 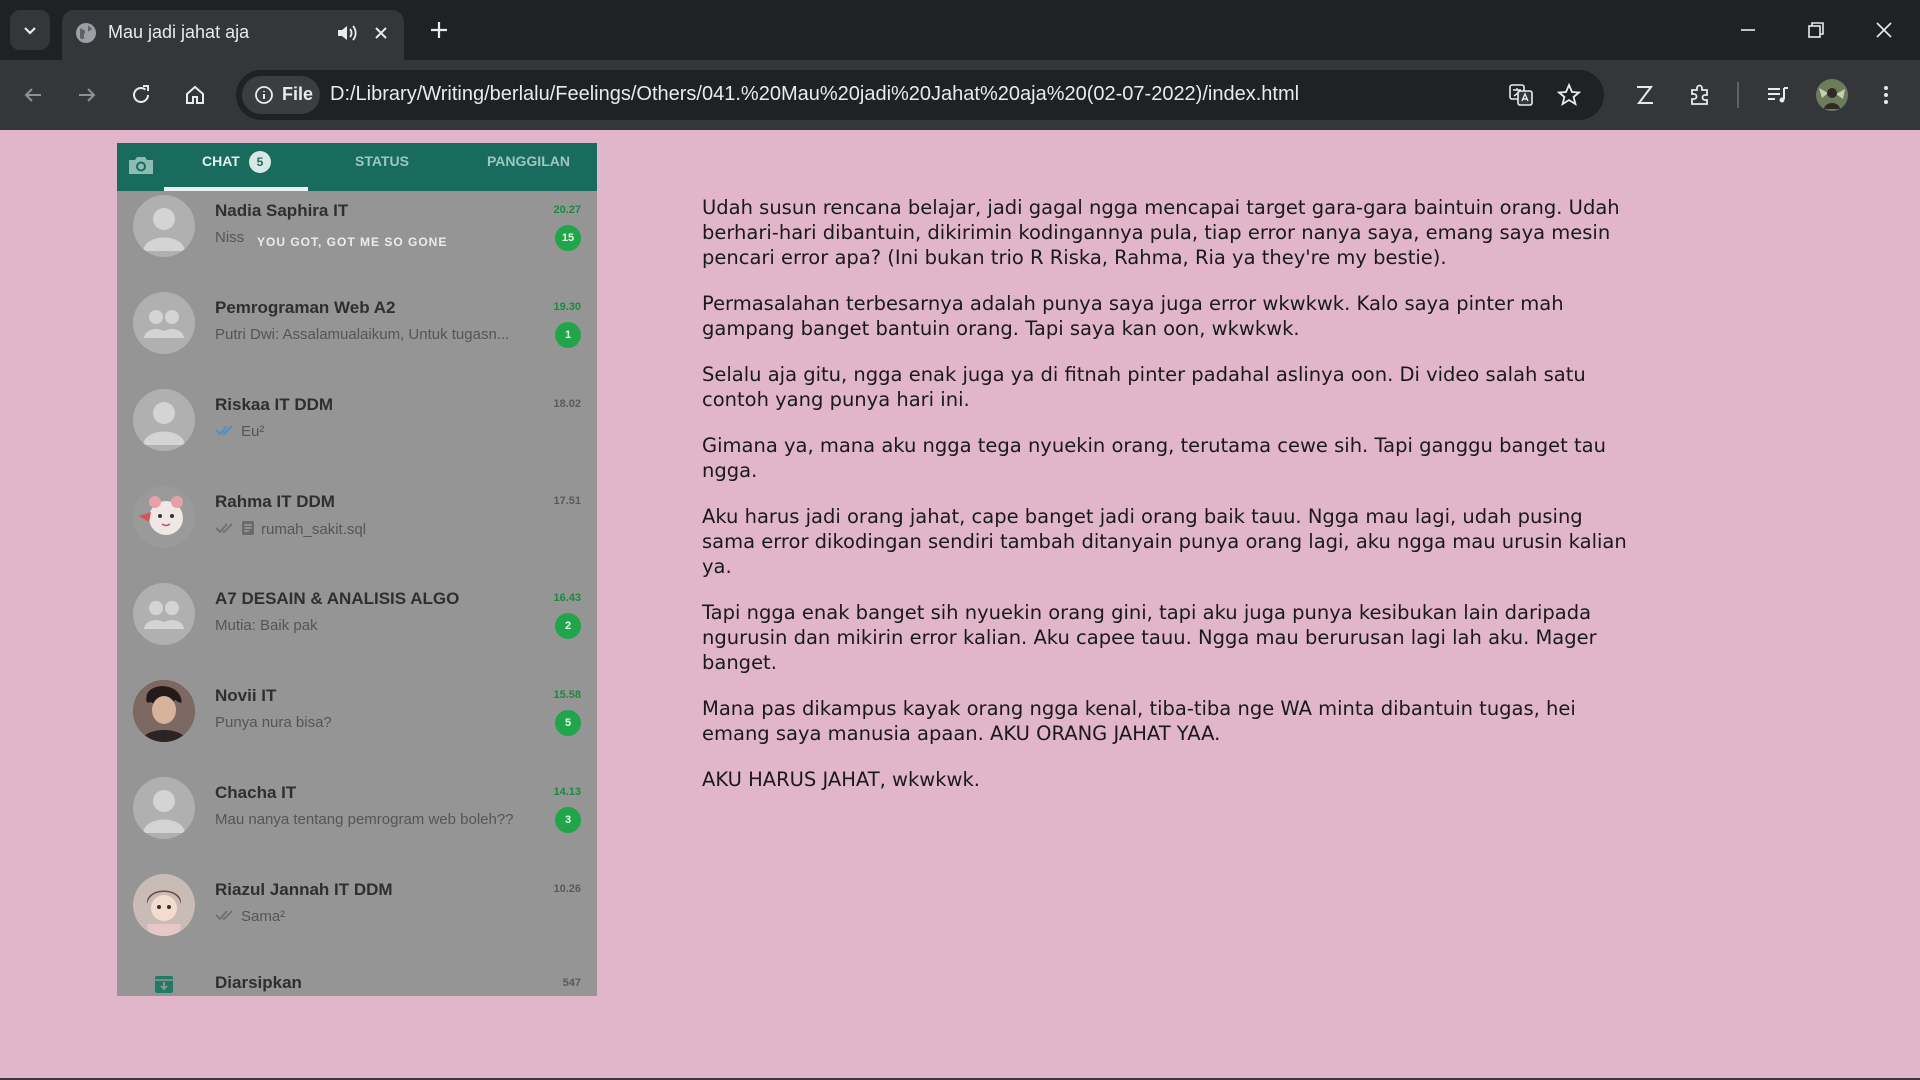 I want to click on chat-row: Novii IT Punya nura bisa? 15.58 5, so click(x=357, y=724).